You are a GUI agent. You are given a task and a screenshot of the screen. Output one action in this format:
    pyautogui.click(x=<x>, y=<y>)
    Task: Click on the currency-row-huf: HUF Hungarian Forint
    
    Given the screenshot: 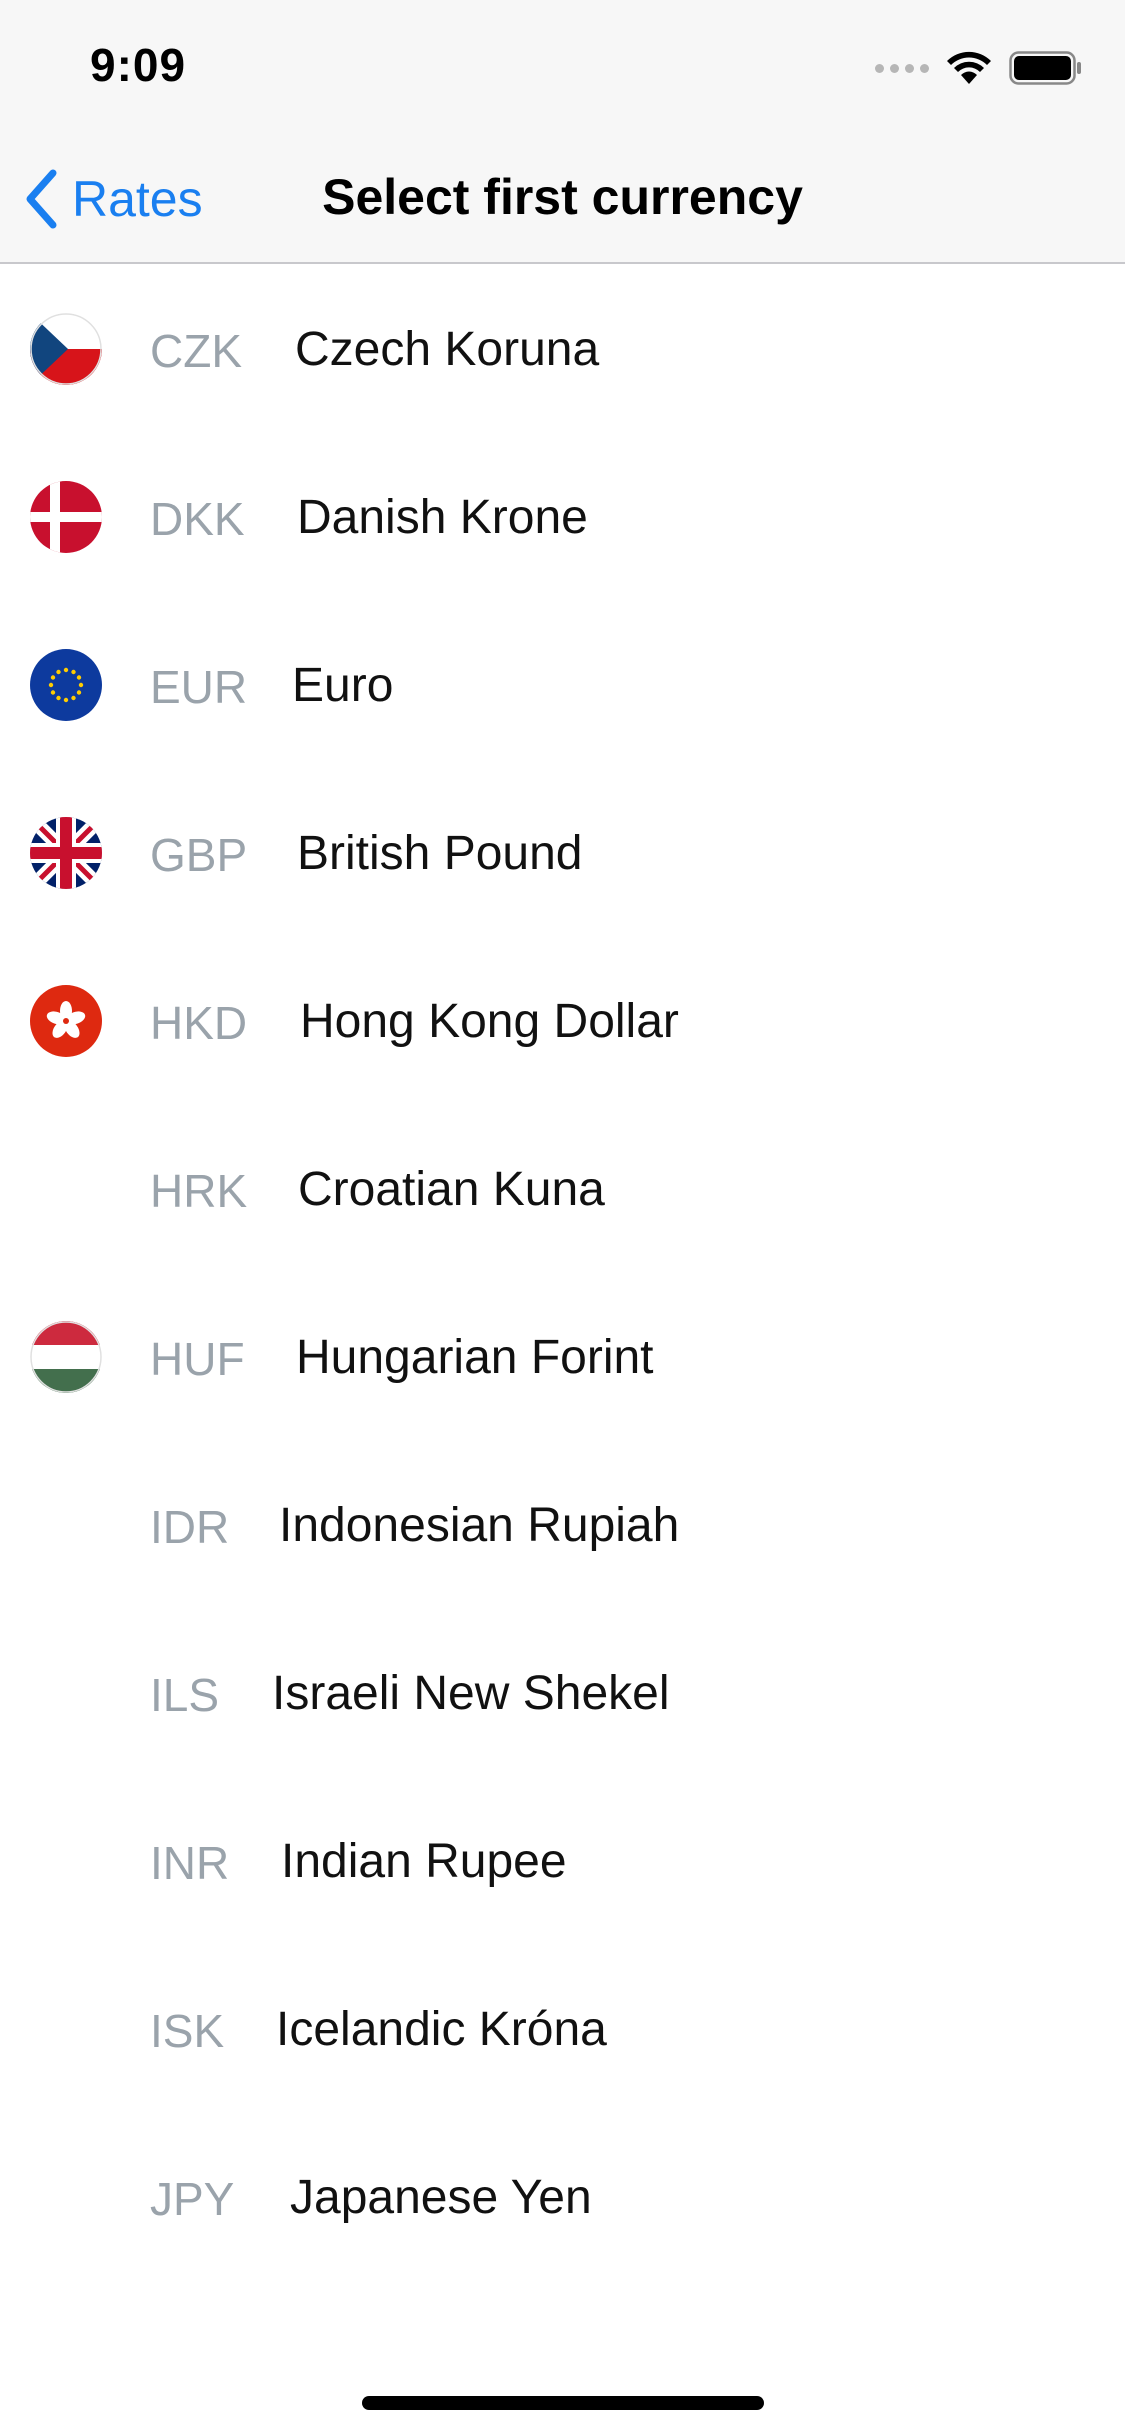 What is the action you would take?
    pyautogui.click(x=562, y=1356)
    